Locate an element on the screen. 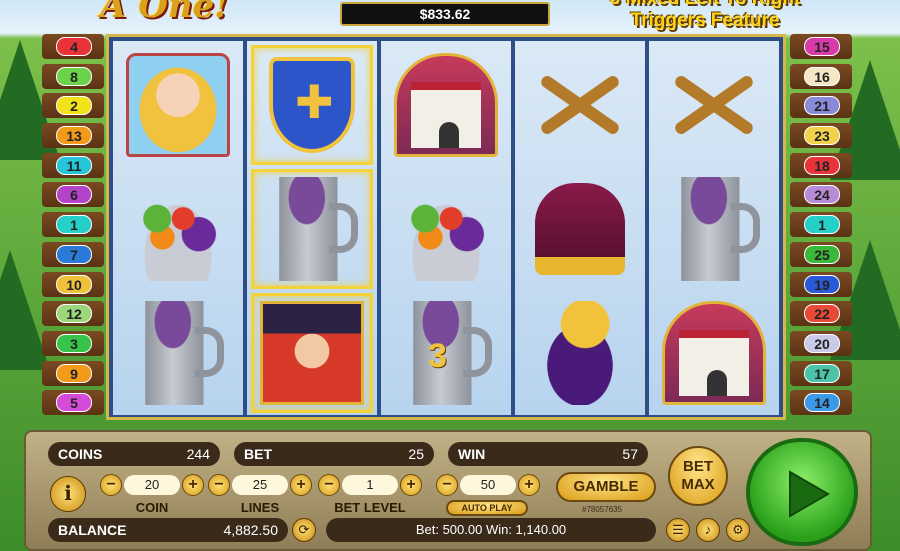 This screenshot has width=900, height=551. coin-plus-button: + is located at coordinates (193, 485).